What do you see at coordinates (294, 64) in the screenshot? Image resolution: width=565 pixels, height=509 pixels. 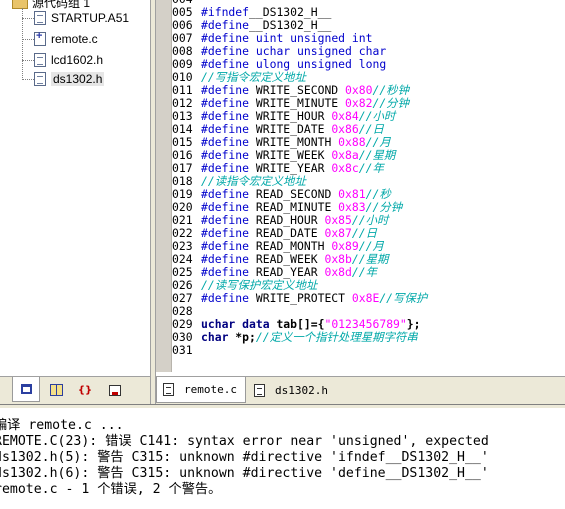 I see `code-text: #define ulong unsigned long` at bounding box center [294, 64].